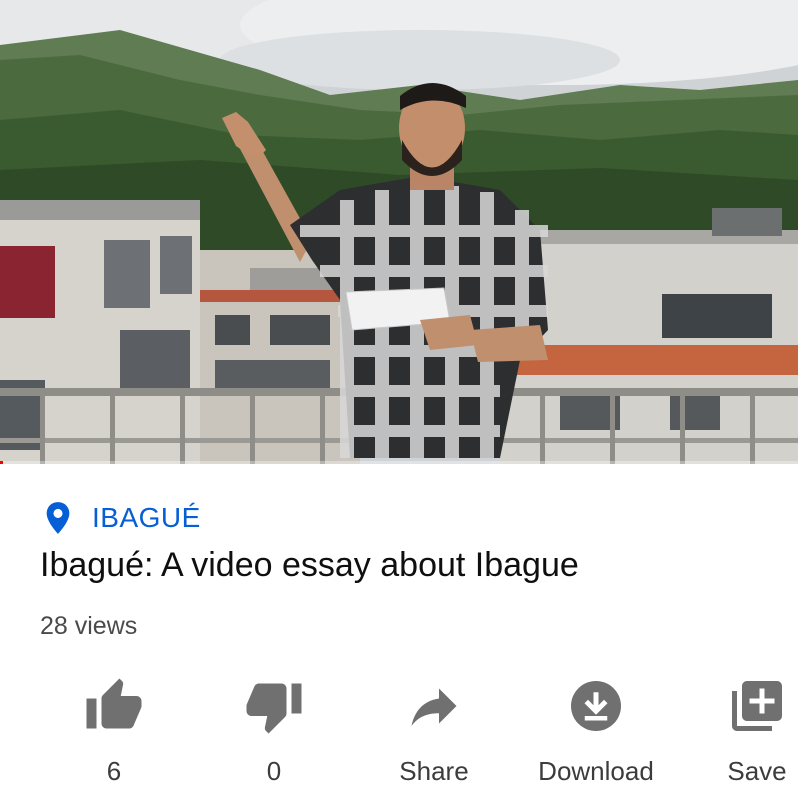  Describe the element at coordinates (58, 518) in the screenshot. I see `location-pin-icon` at that location.